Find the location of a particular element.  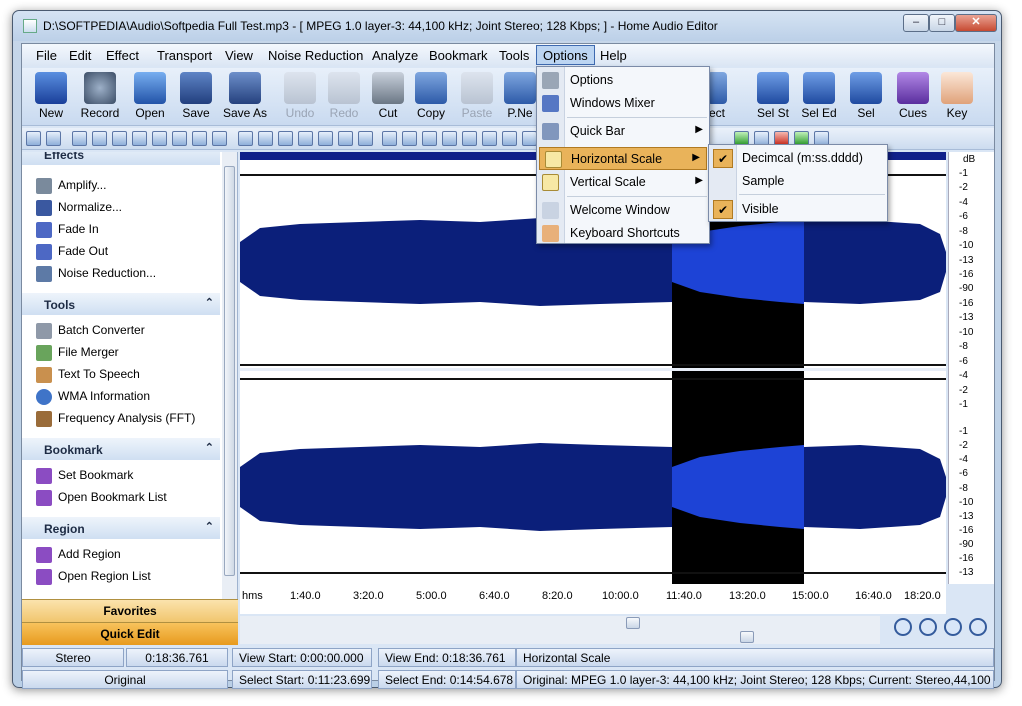

new-button: New is located at coordinates (51, 97).